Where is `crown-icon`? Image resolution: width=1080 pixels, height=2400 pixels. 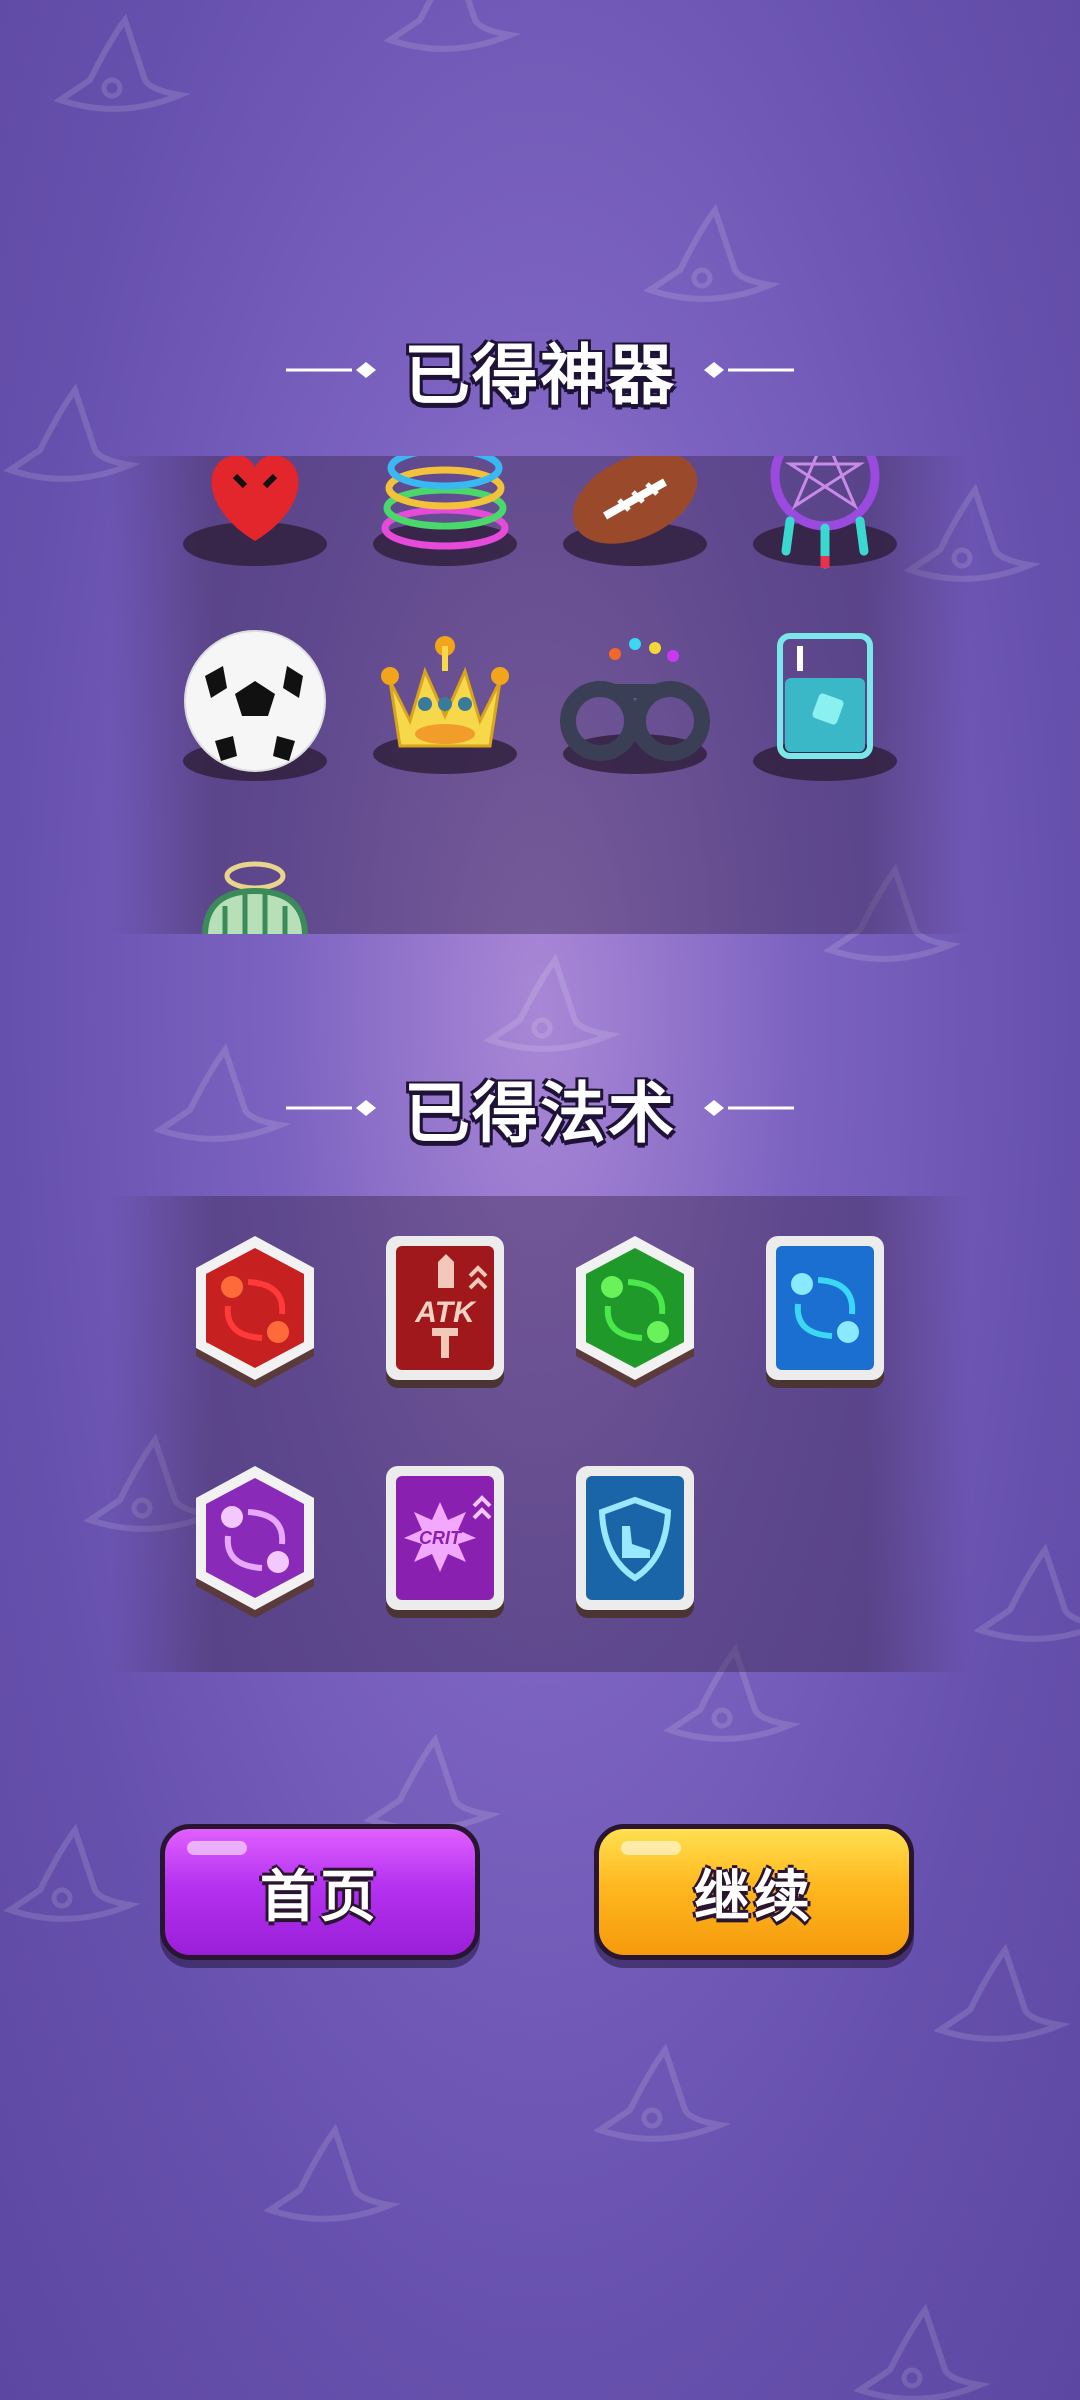 crown-icon is located at coordinates (445, 705).